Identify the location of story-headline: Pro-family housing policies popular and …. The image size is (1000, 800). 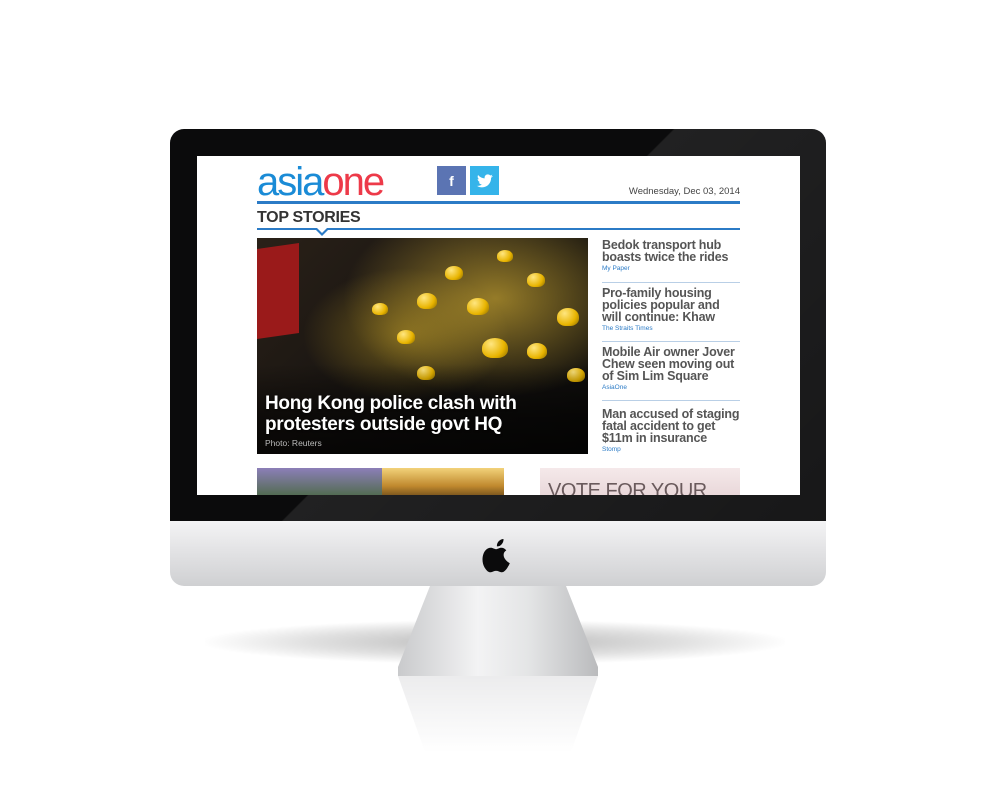
(672, 305).